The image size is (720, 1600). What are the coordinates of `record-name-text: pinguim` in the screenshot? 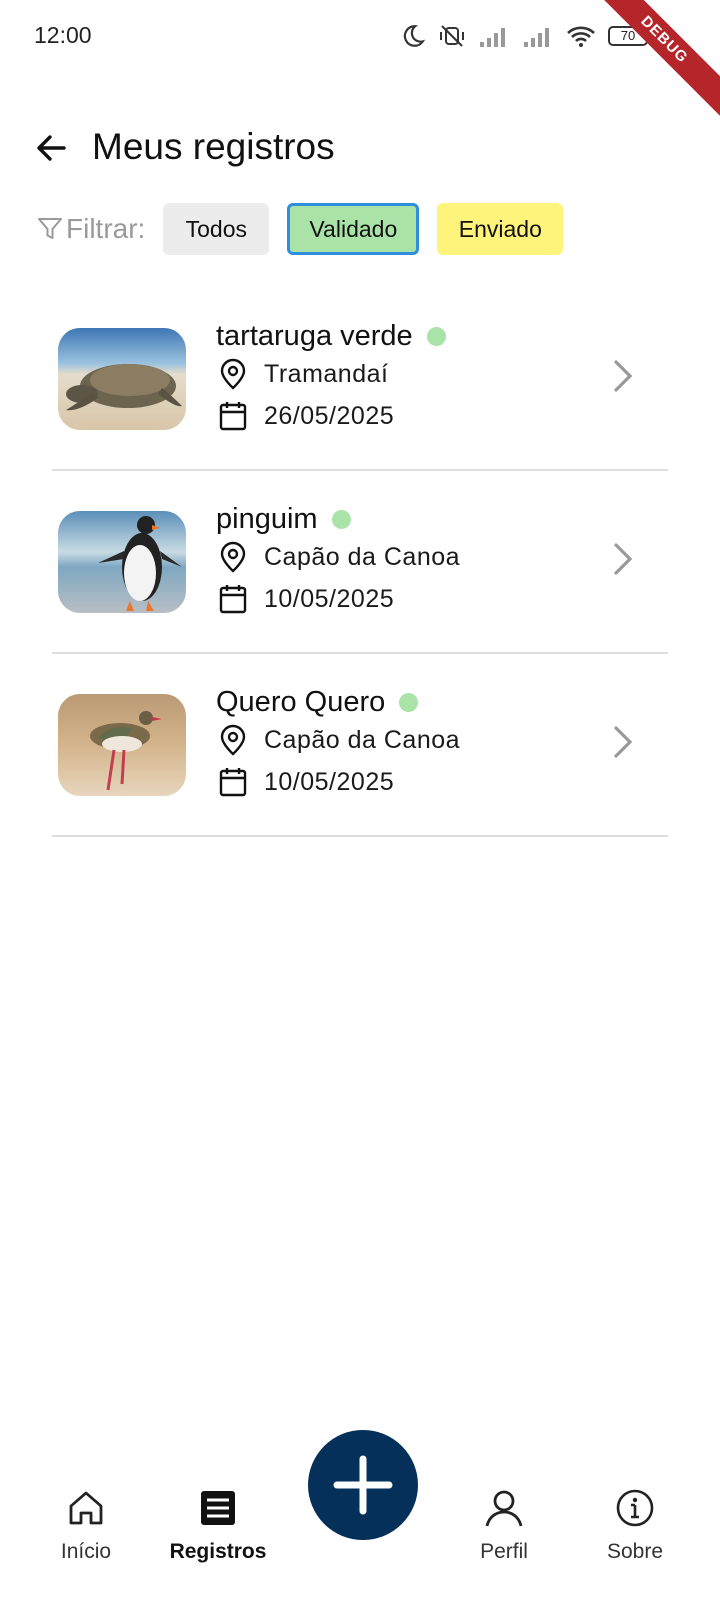 It's located at (267, 519).